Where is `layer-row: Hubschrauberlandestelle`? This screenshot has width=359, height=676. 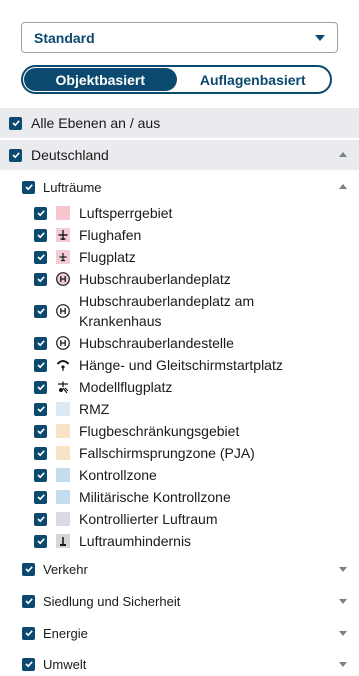
layer-row: Hubschrauberlandestelle is located at coordinates (179, 343).